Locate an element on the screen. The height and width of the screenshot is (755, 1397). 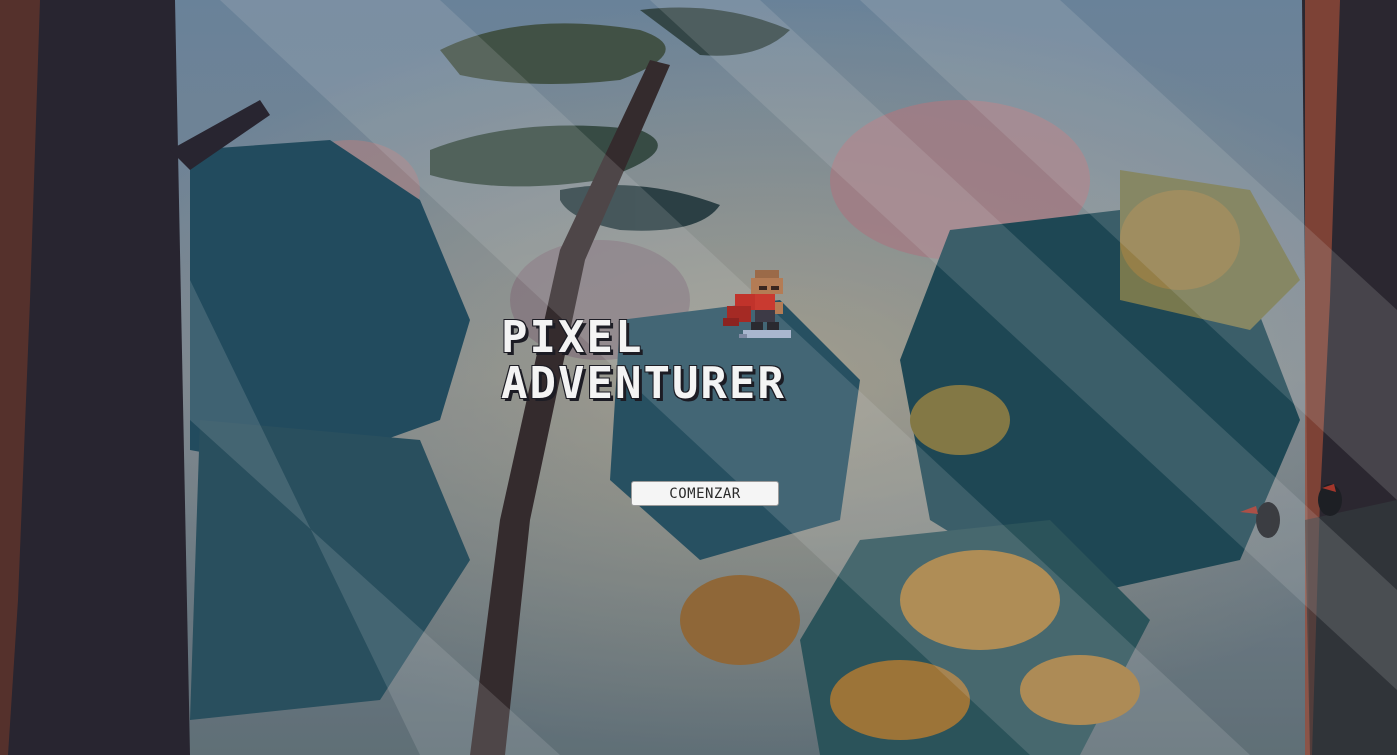
title-line-2: ADVENTURER is located at coordinates (643, 383).